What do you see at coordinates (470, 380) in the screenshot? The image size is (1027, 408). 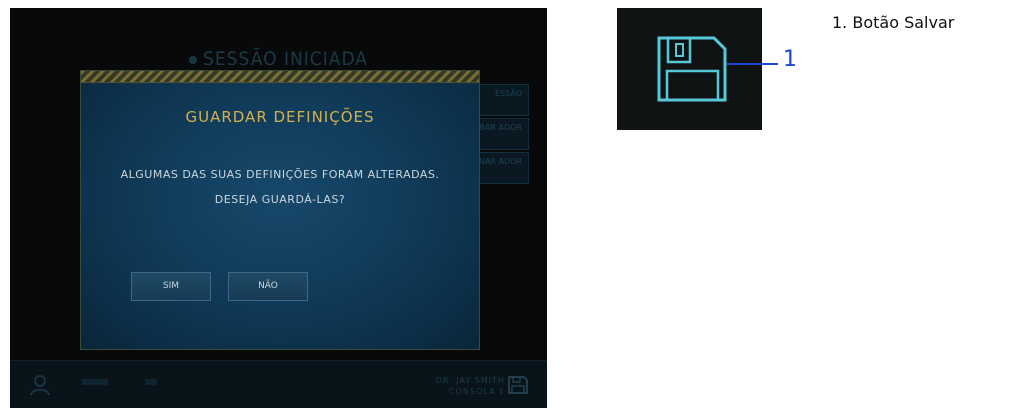 I see `operator-name: DR. JAY SMITH` at bounding box center [470, 380].